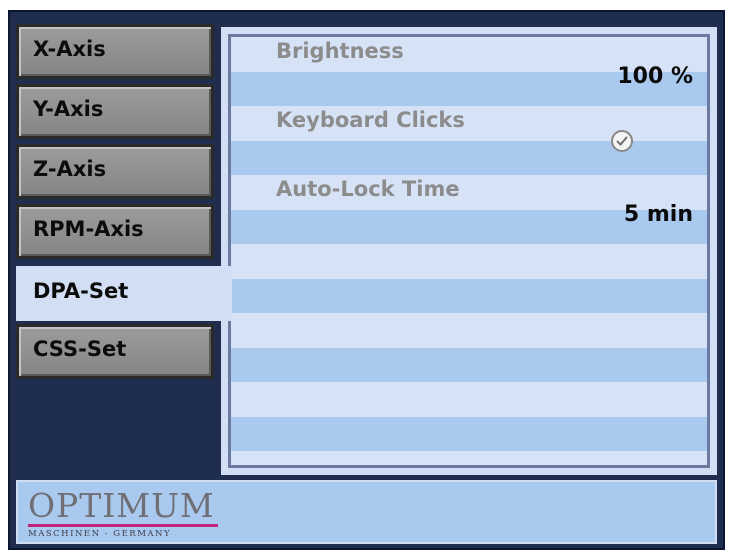 Image resolution: width=733 pixels, height=553 pixels. I want to click on keyboard-clicks-checkbox, so click(622, 140).